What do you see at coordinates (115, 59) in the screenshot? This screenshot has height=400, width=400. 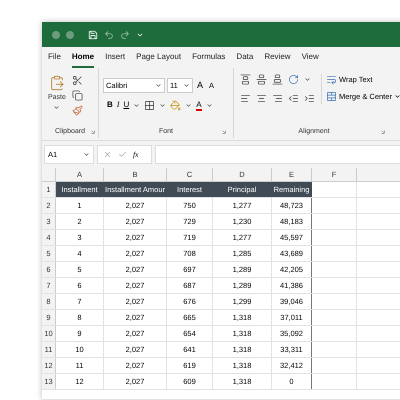 I see `ribbon-tab: Insert` at bounding box center [115, 59].